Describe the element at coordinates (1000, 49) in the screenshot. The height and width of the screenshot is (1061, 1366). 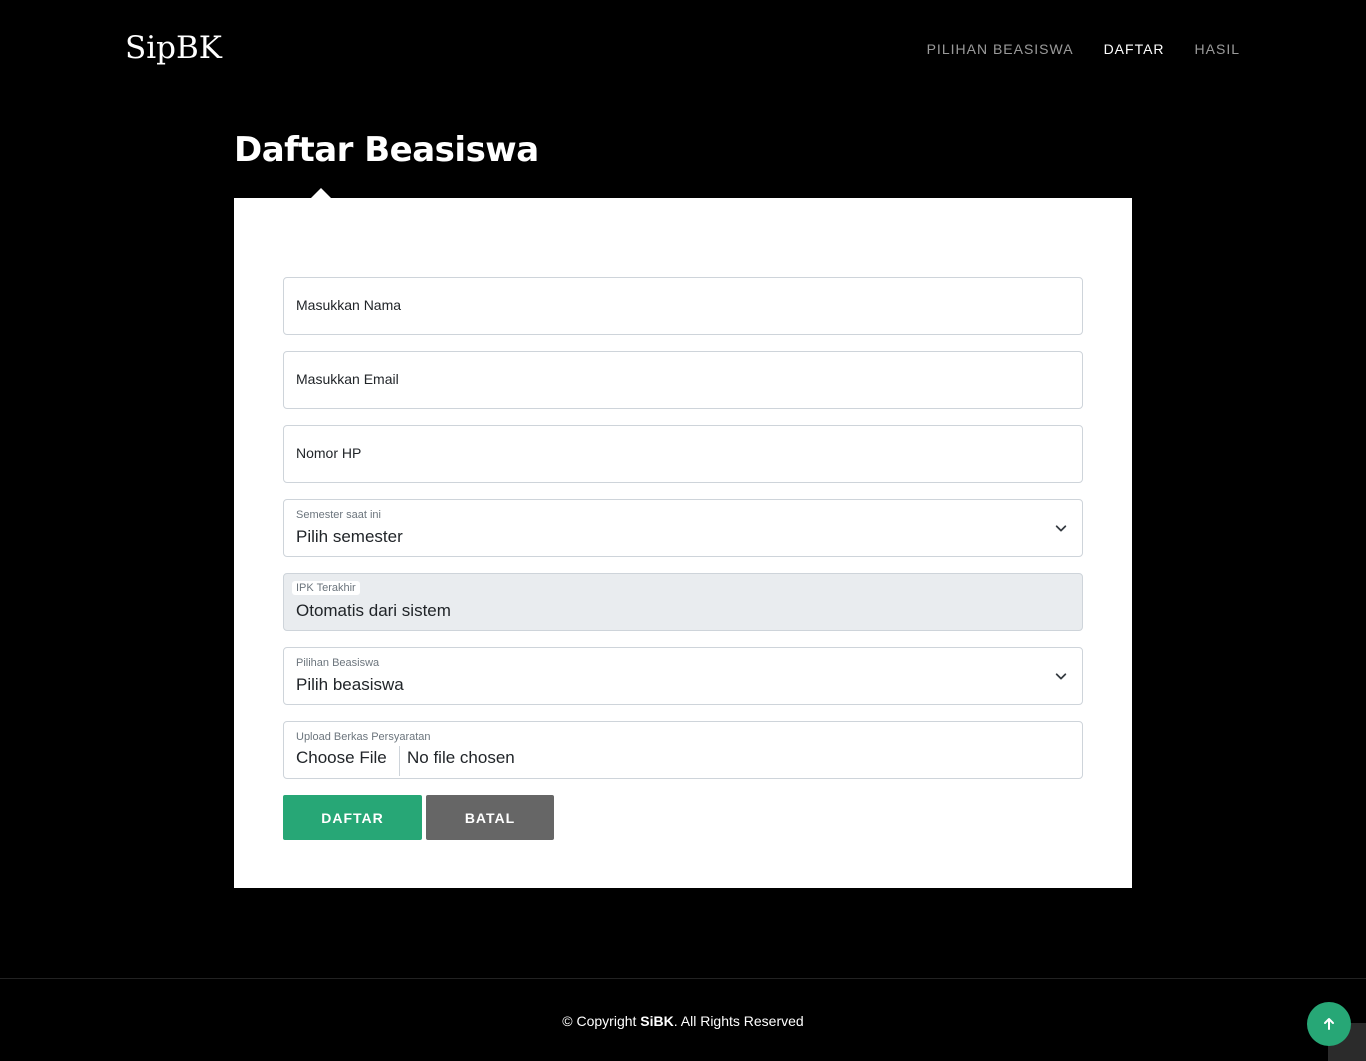
I see `nav-item-pilihan-beasiswa: PILIHAN BEASISWA` at that location.